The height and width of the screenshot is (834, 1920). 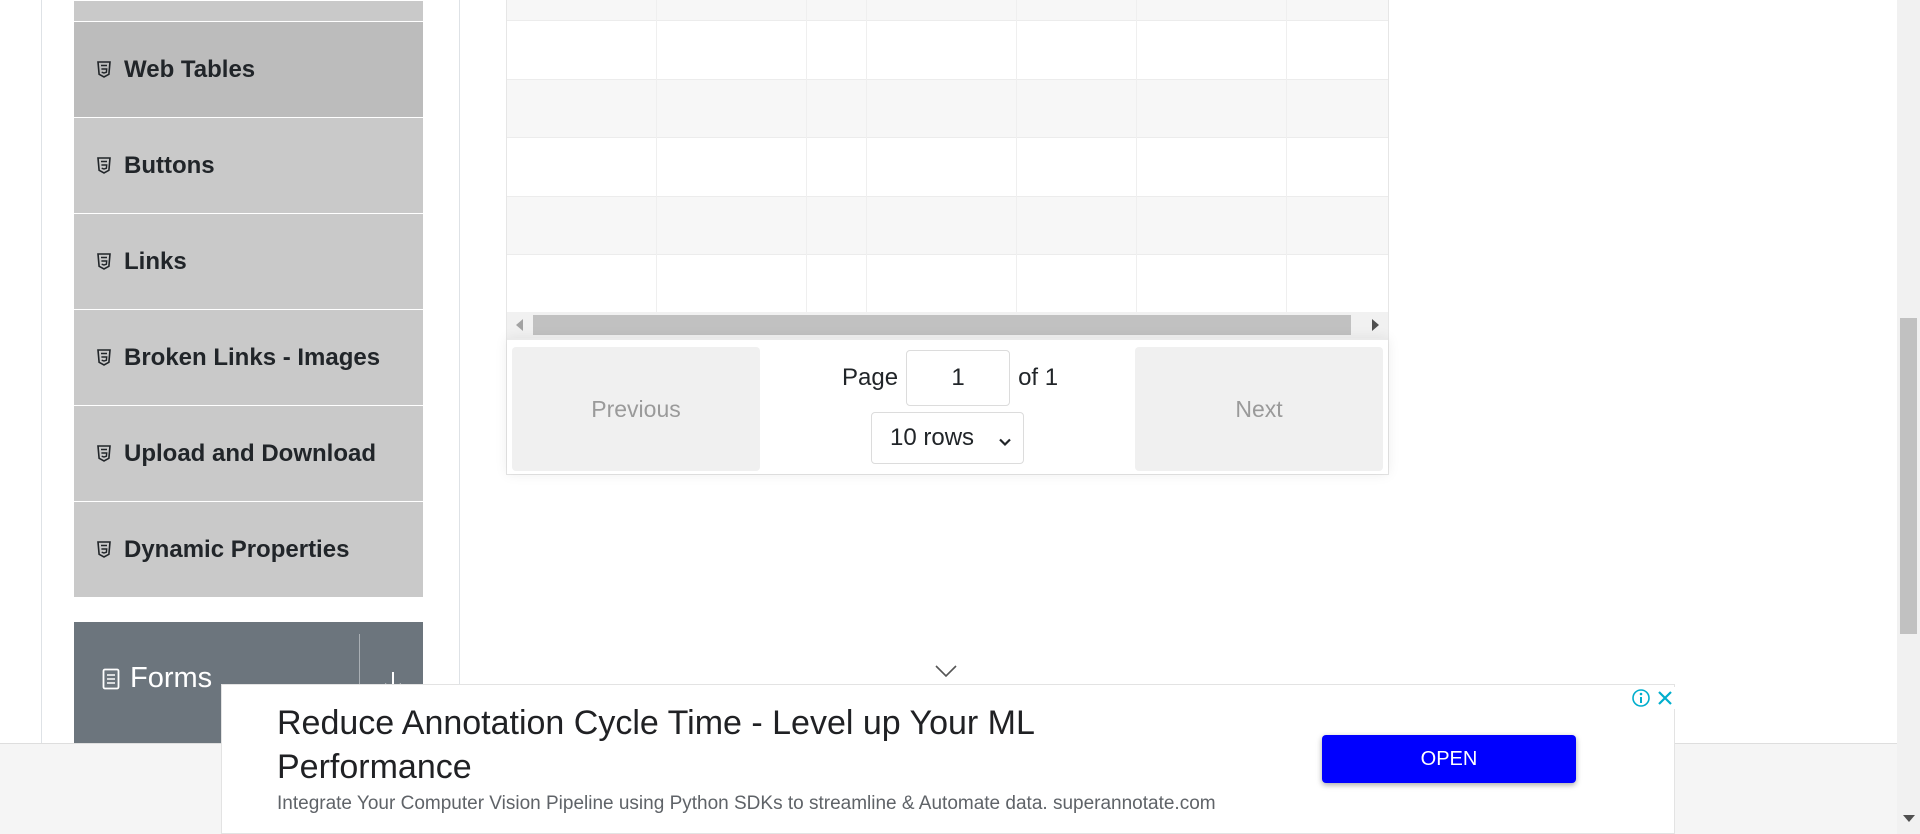 I want to click on page-vertical-scrollbar, so click(x=1908, y=417).